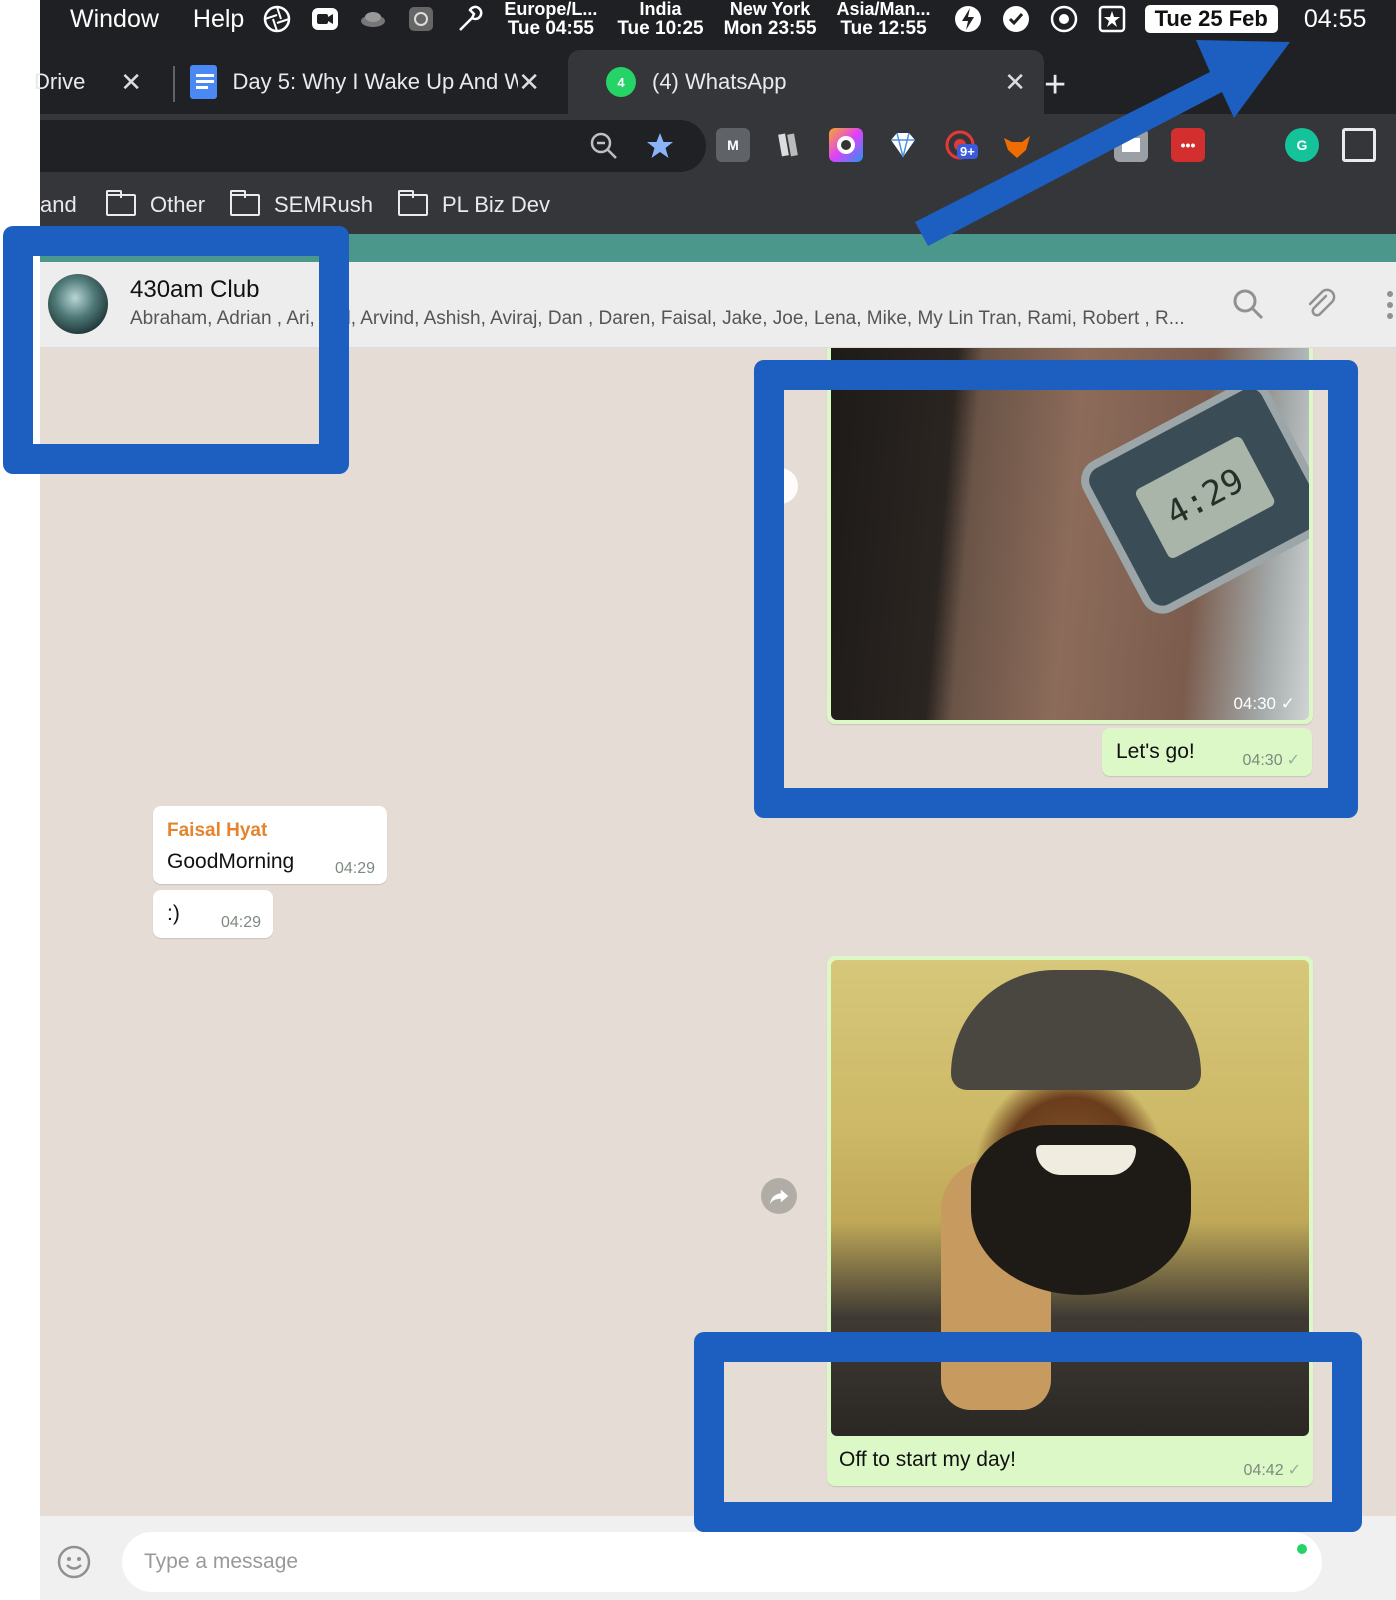 Image resolution: width=1396 pixels, height=1600 pixels. What do you see at coordinates (60, 81) in the screenshot?
I see `tab-title: Drive` at bounding box center [60, 81].